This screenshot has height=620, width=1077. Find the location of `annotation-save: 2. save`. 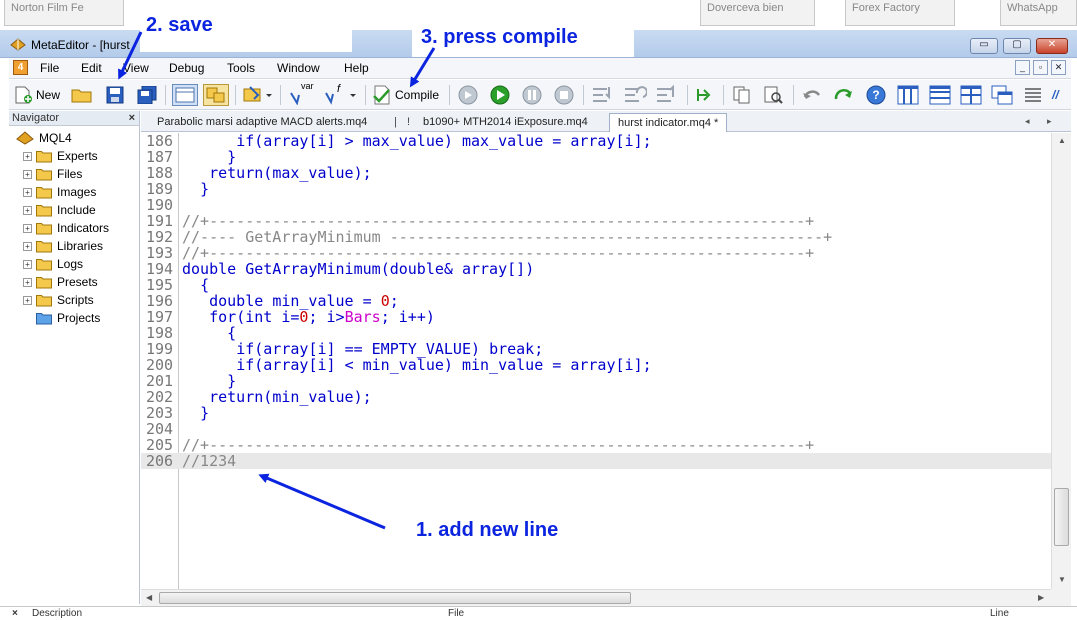

annotation-save: 2. save is located at coordinates (179, 25).